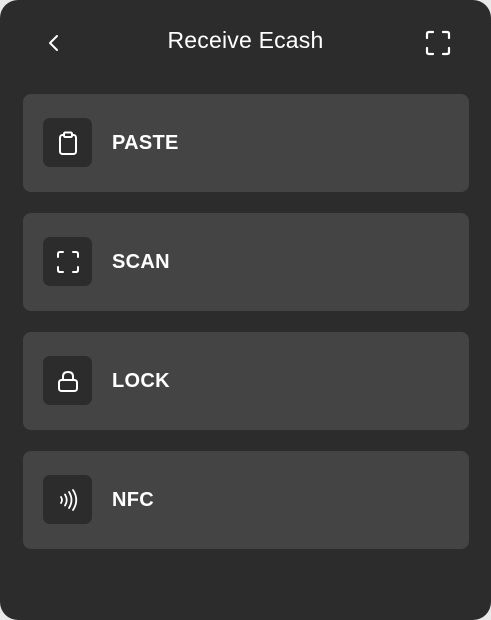  Describe the element at coordinates (145, 143) in the screenshot. I see `paste-label: PASTE` at that location.